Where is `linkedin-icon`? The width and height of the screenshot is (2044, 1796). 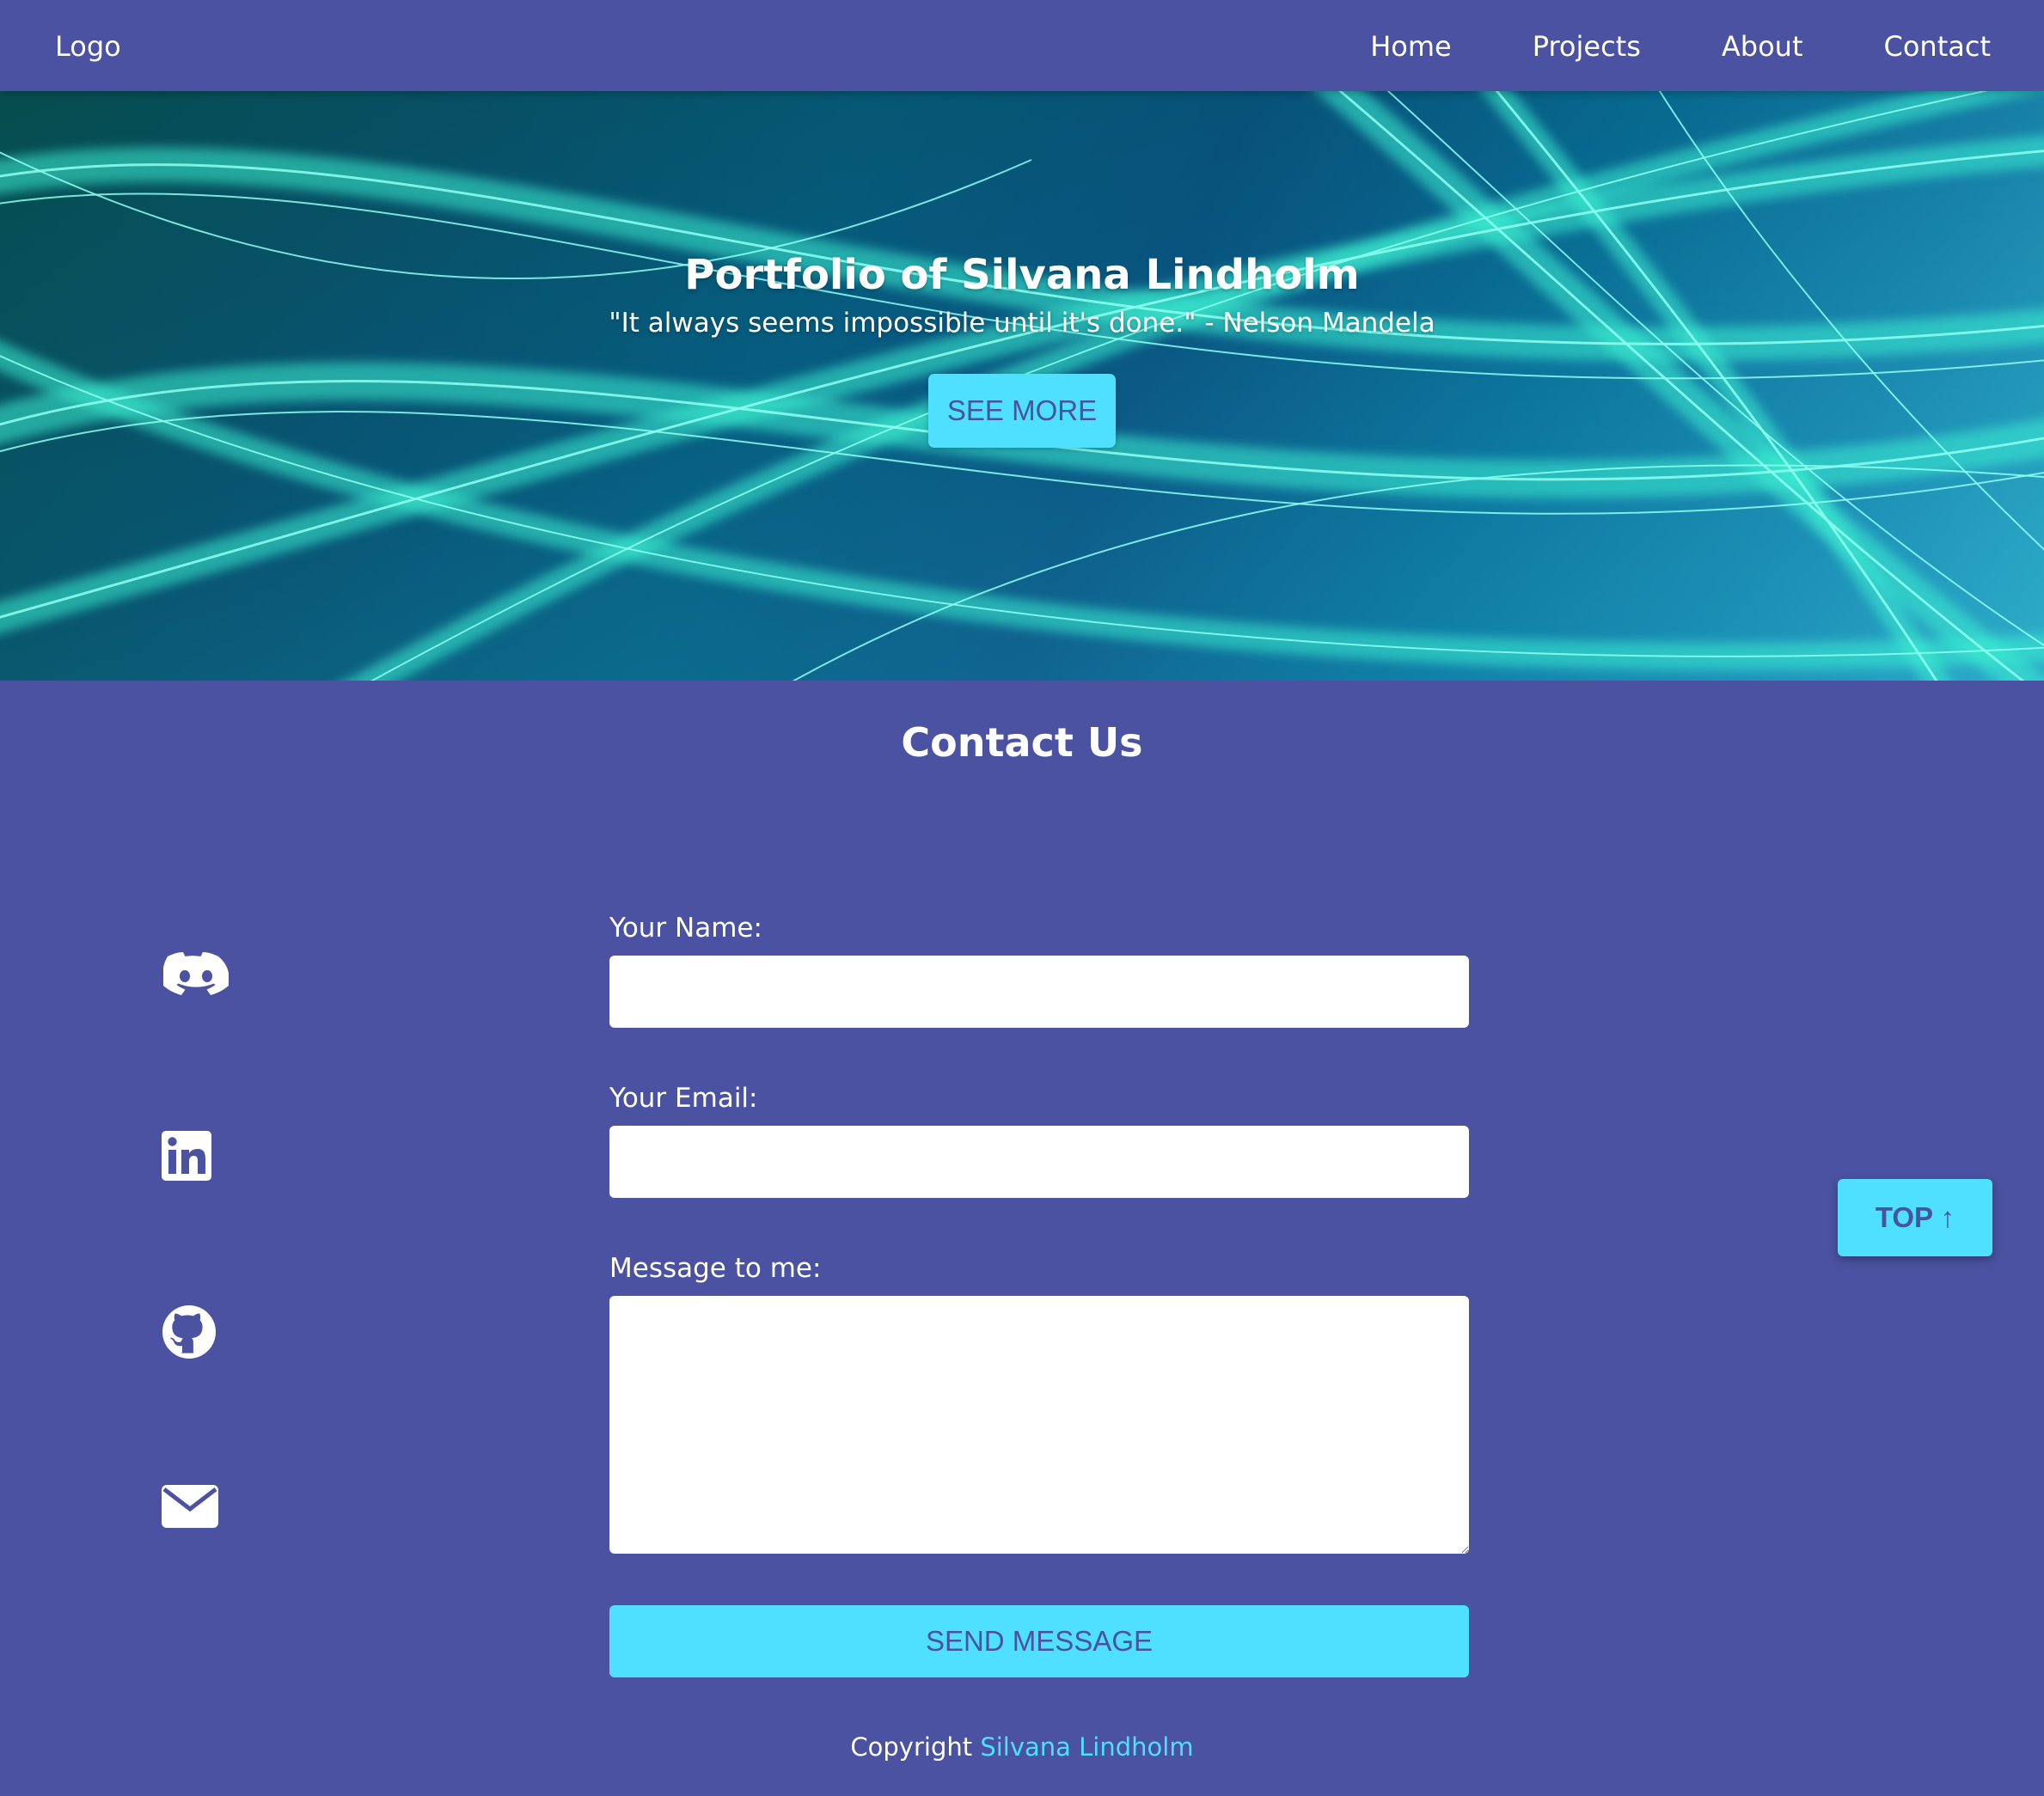 linkedin-icon is located at coordinates (186, 1156).